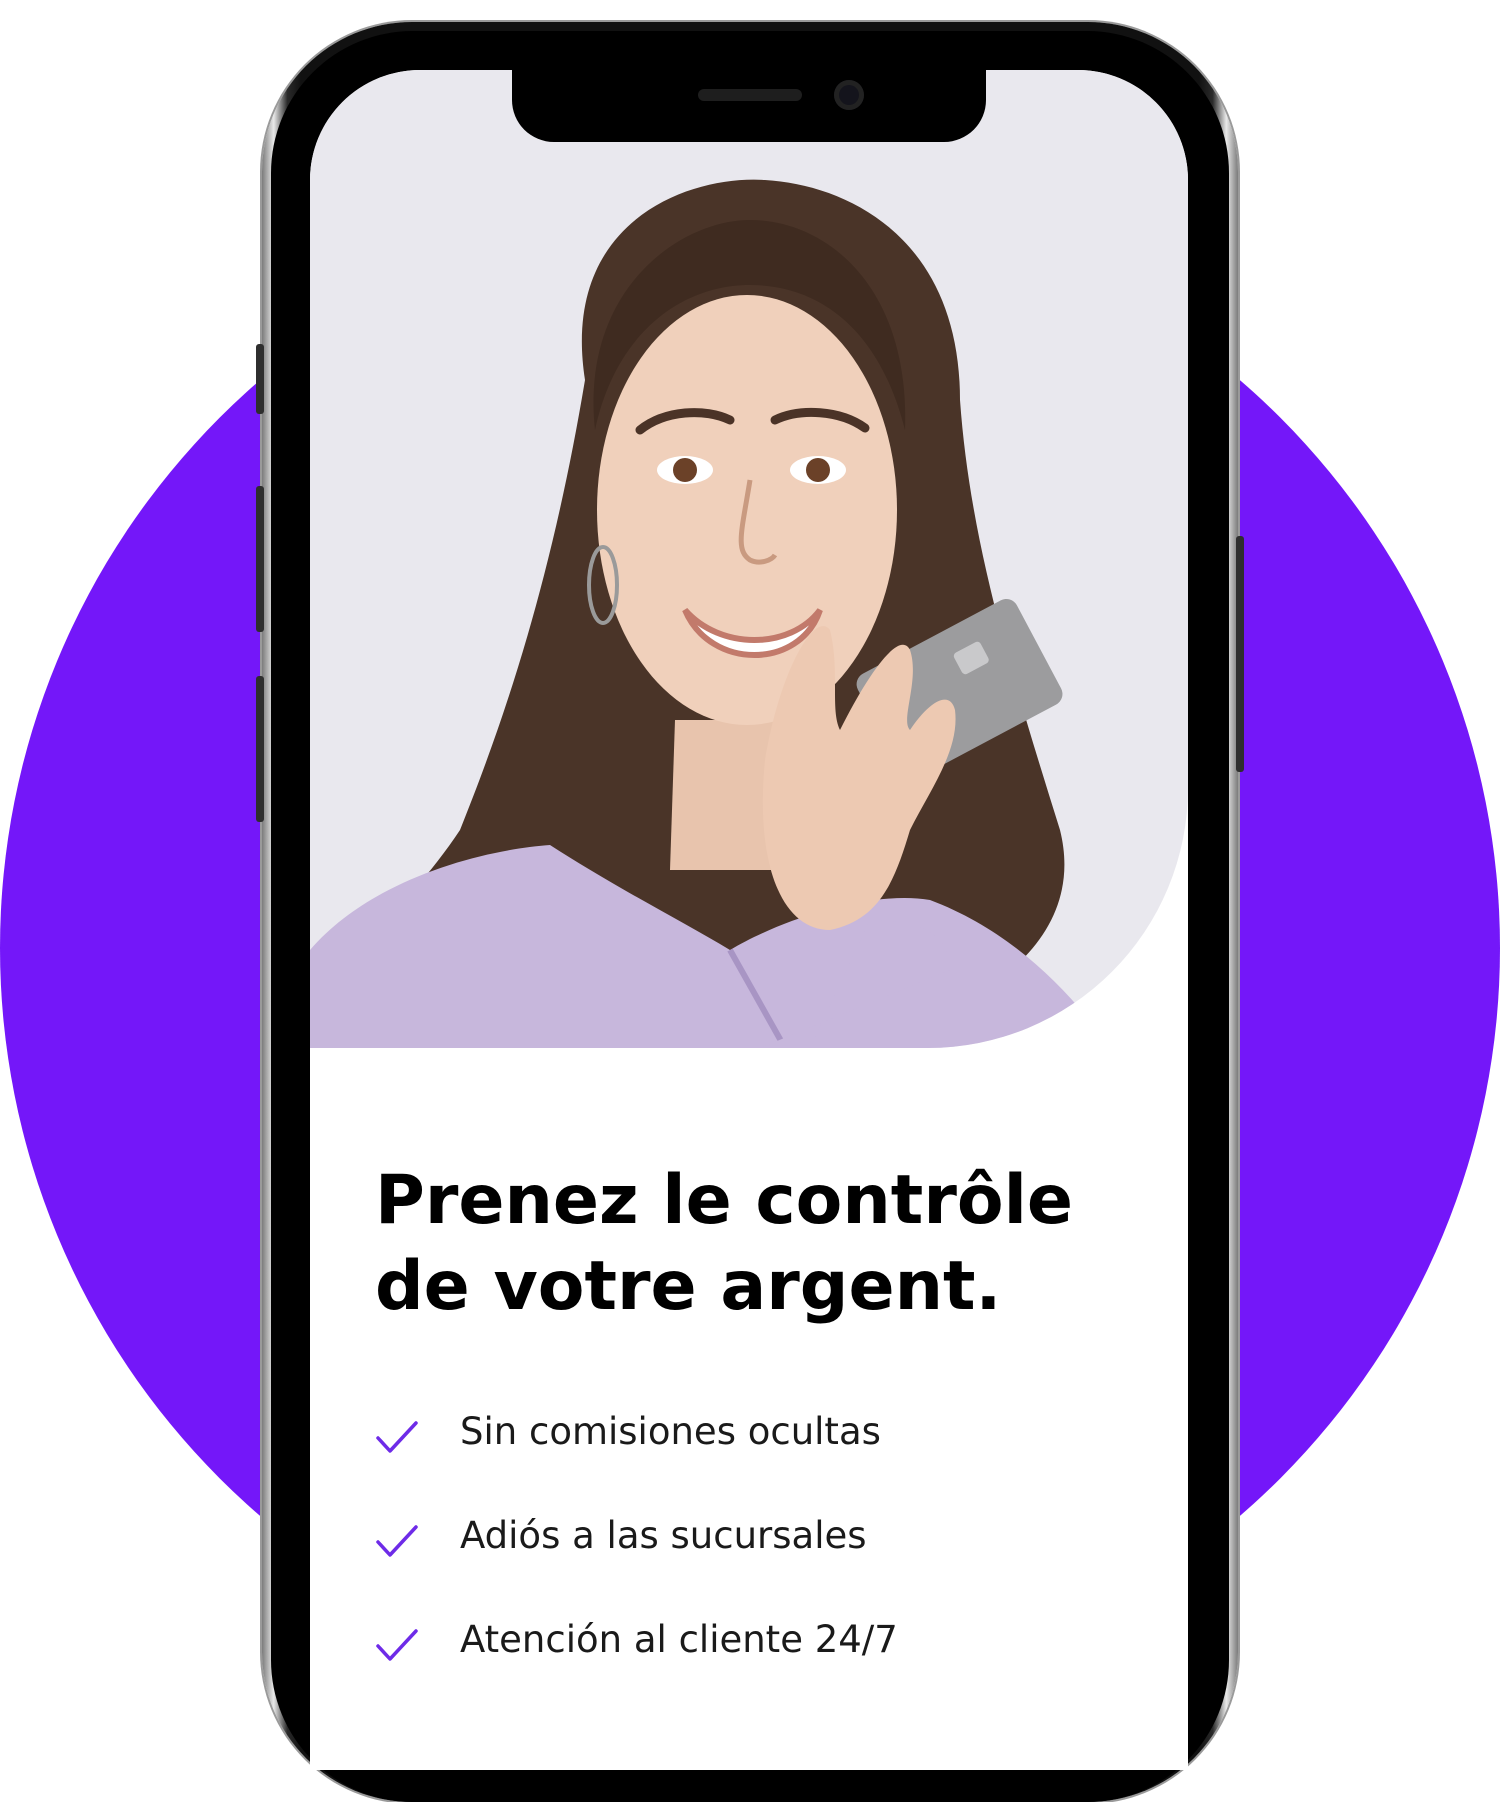 The image size is (1500, 1802). I want to click on feature-item-no-fees: Sin comisiones ocultas, so click(755, 1456).